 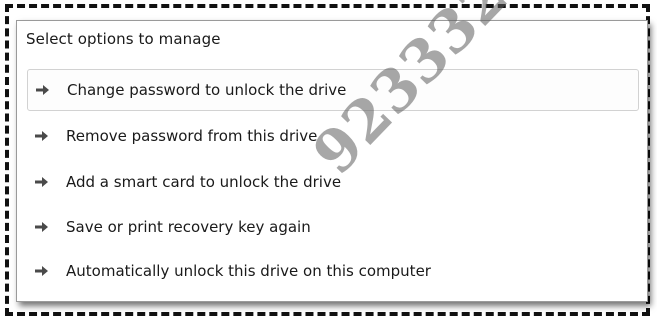 I want to click on option-label: Change password to unlock the drive, so click(x=207, y=90).